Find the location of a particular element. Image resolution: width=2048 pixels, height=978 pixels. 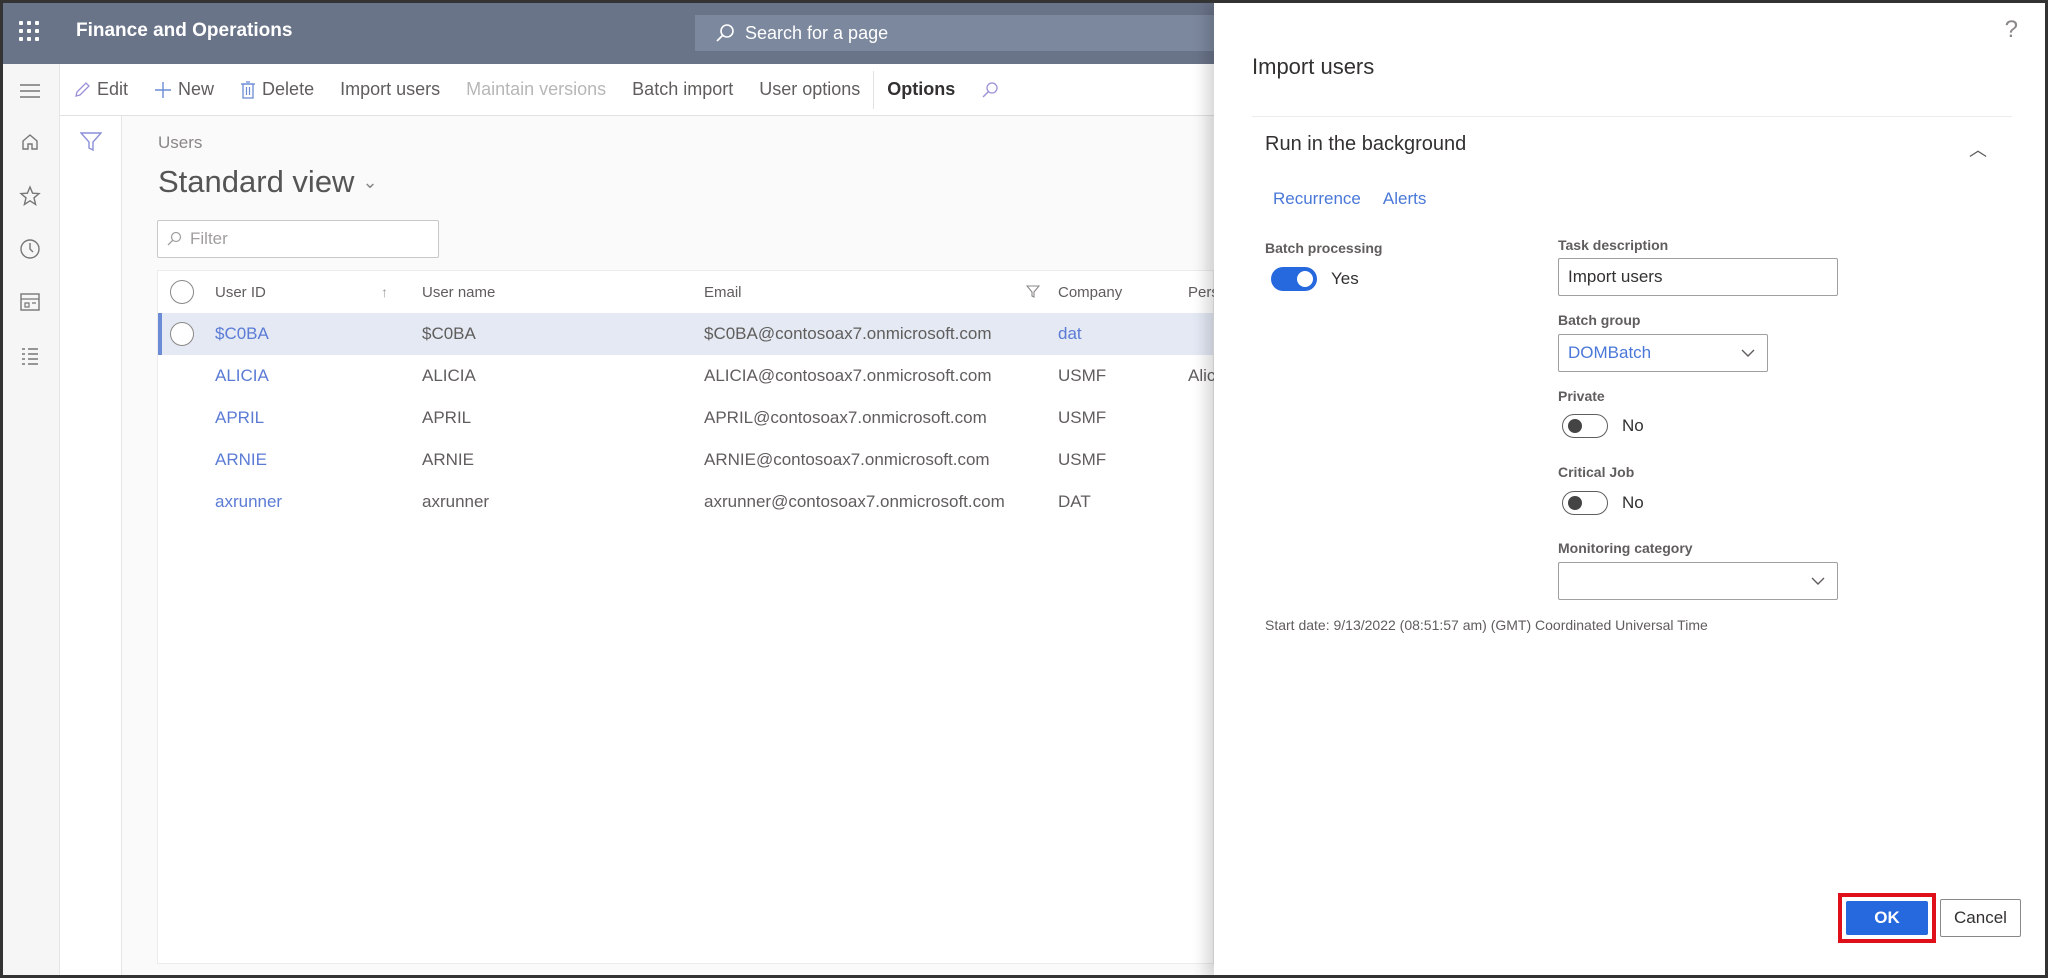

new-label: New is located at coordinates (196, 89).